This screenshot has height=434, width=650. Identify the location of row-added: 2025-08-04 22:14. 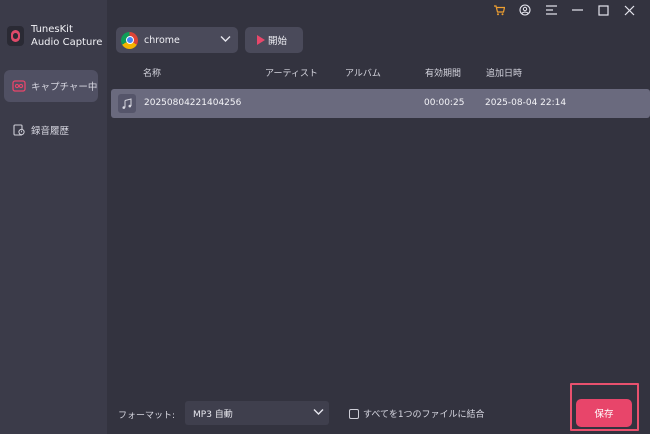
(526, 103).